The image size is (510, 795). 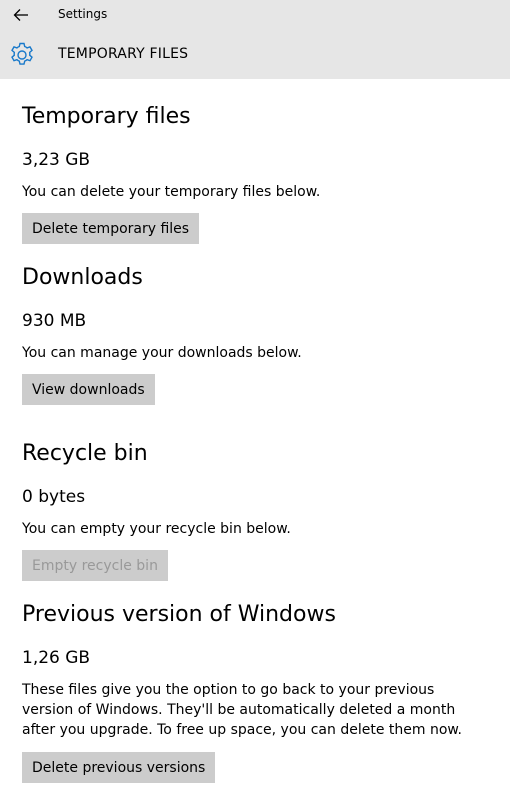 What do you see at coordinates (82, 277) in the screenshot?
I see `section-heading: Downloads` at bounding box center [82, 277].